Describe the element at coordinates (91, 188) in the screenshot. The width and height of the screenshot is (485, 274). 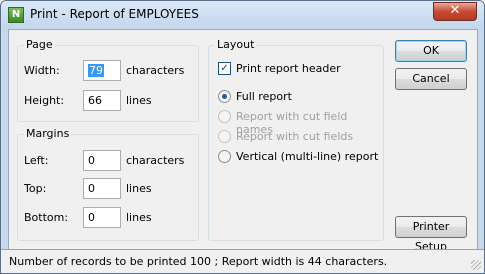
I see `top-margin-value: 0` at that location.